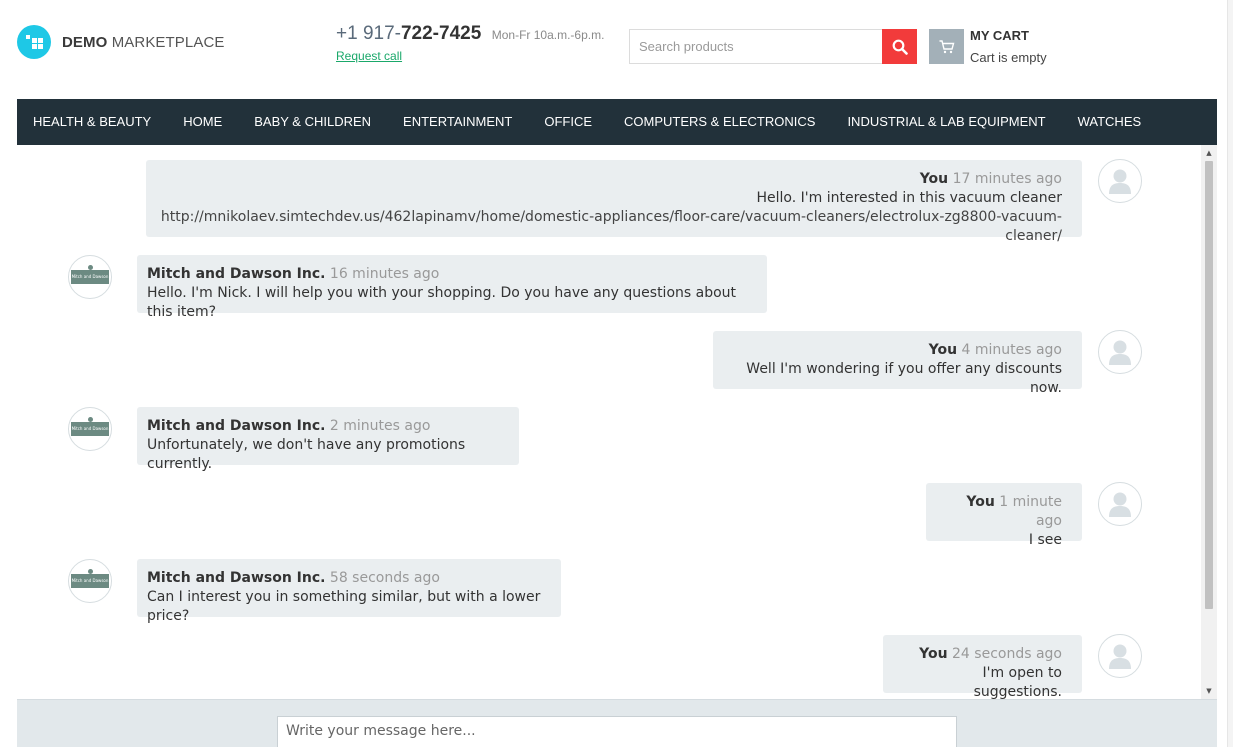  Describe the element at coordinates (719, 122) in the screenshot. I see `nav-item-computers-electronics: COMPUTERS & ELECTRONICS` at that location.